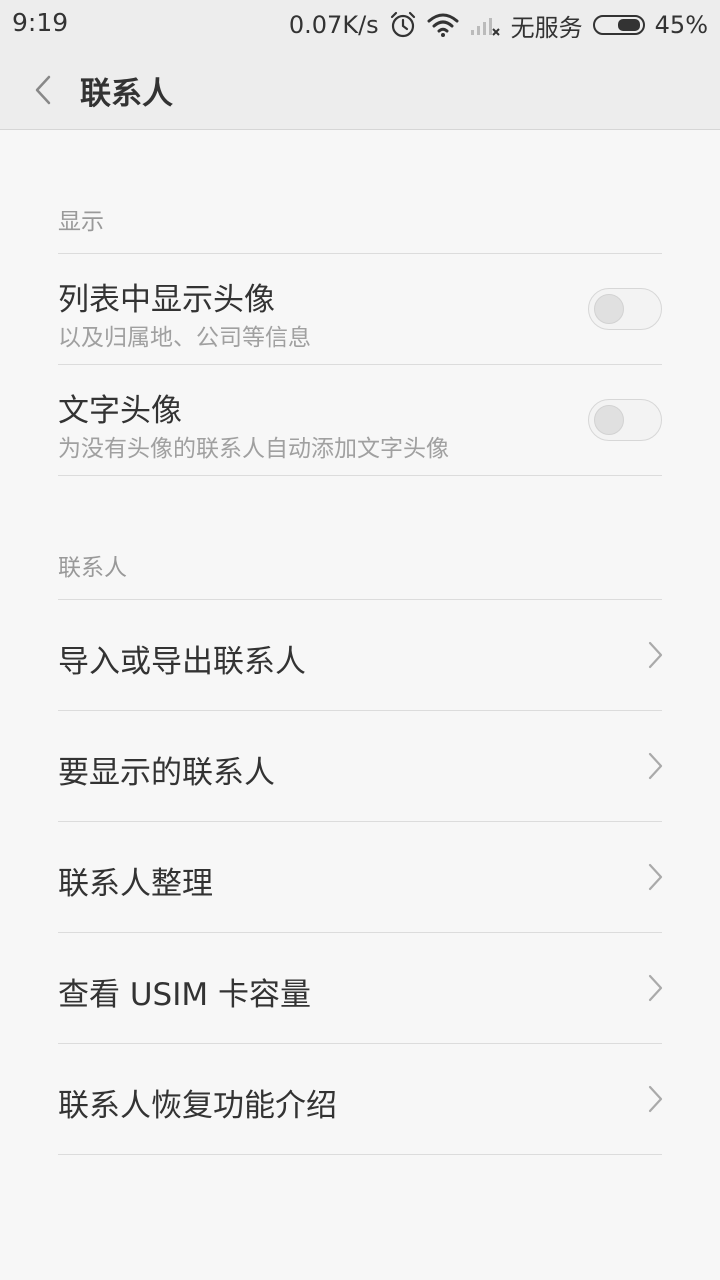 The image size is (720, 1280). I want to click on menu-item-usim-capacity: 查看 USIM 卡容量, so click(360, 988).